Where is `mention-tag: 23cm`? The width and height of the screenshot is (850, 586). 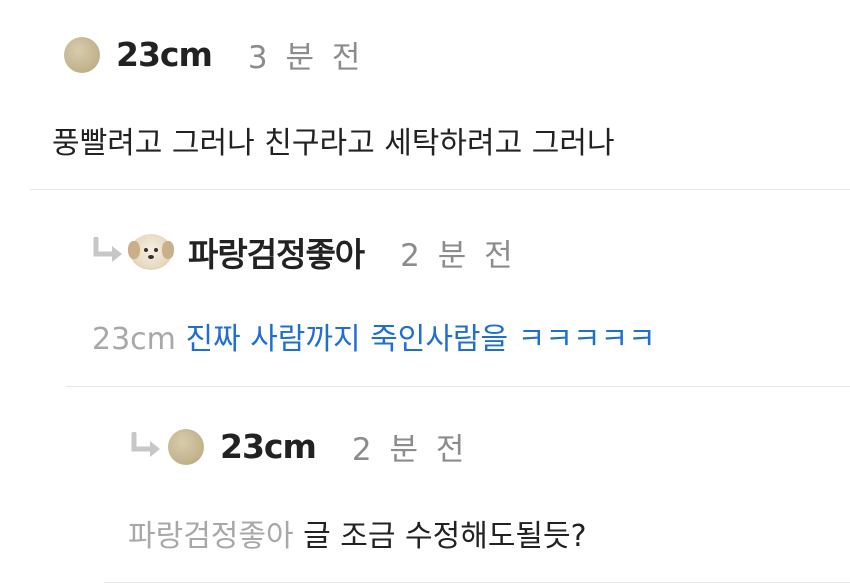 mention-tag: 23cm is located at coordinates (134, 339).